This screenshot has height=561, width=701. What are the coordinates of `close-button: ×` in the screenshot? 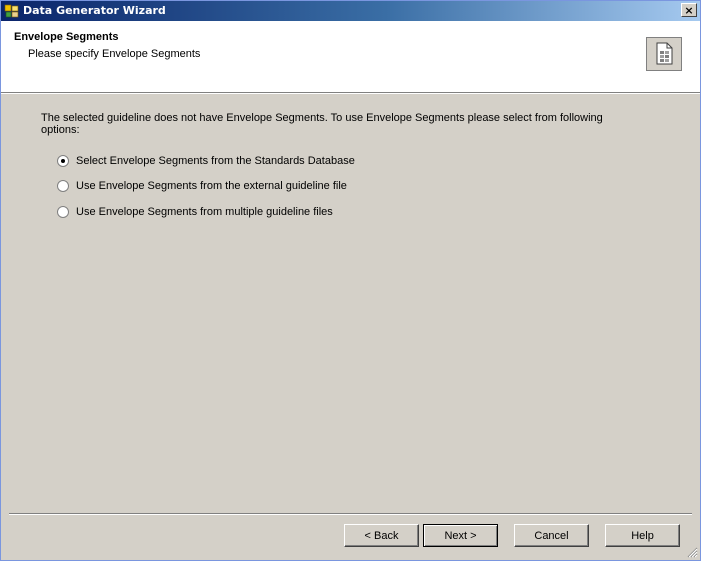 It's located at (689, 10).